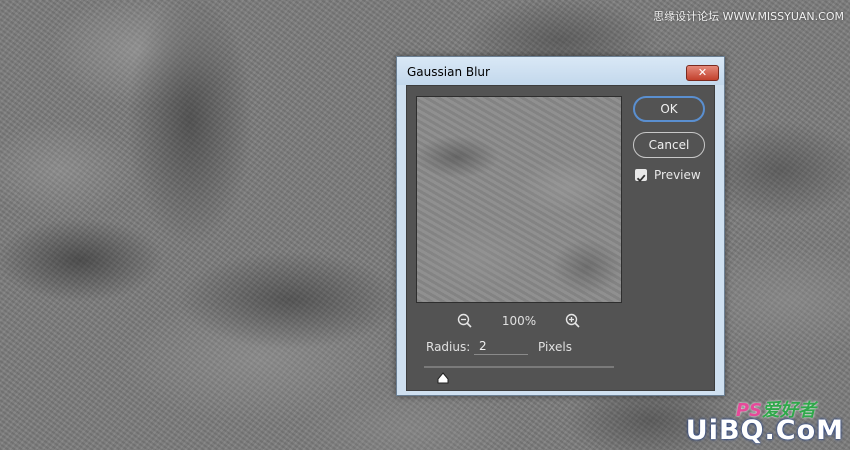 This screenshot has height=450, width=850. I want to click on dialog-title: Gaussian Blur, so click(448, 72).